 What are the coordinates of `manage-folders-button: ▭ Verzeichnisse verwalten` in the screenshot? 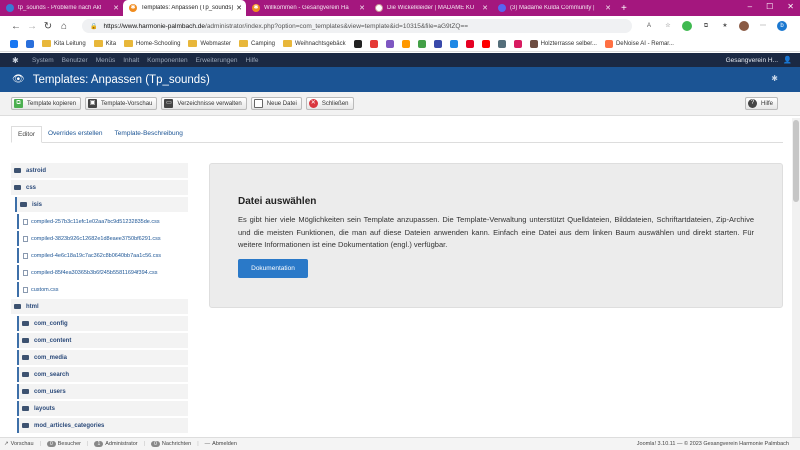 It's located at (204, 103).